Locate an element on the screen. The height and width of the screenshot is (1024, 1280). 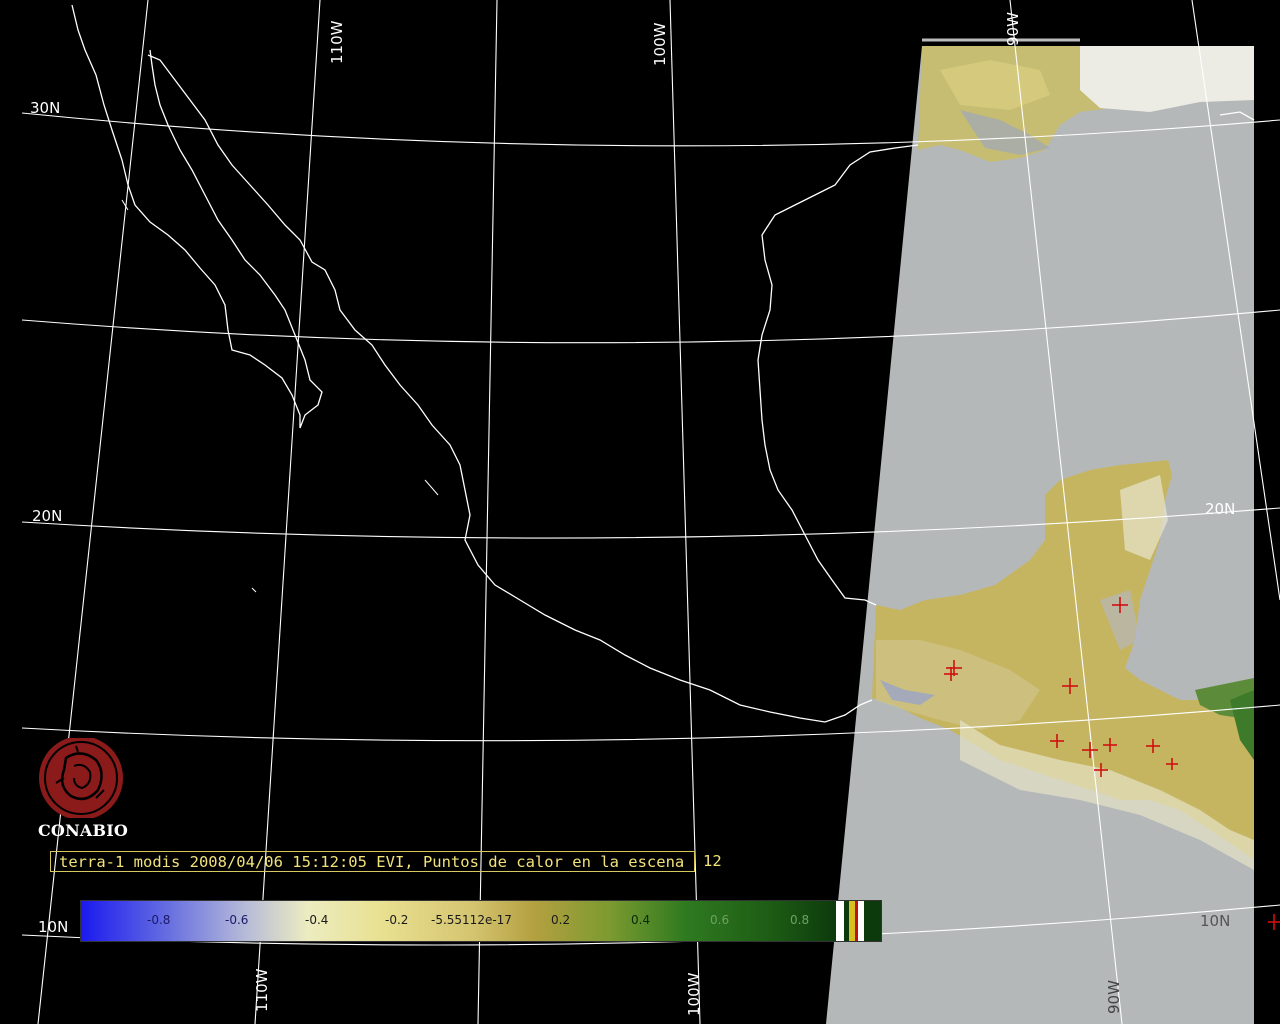
logo-text: CONABIO is located at coordinates (83, 830).